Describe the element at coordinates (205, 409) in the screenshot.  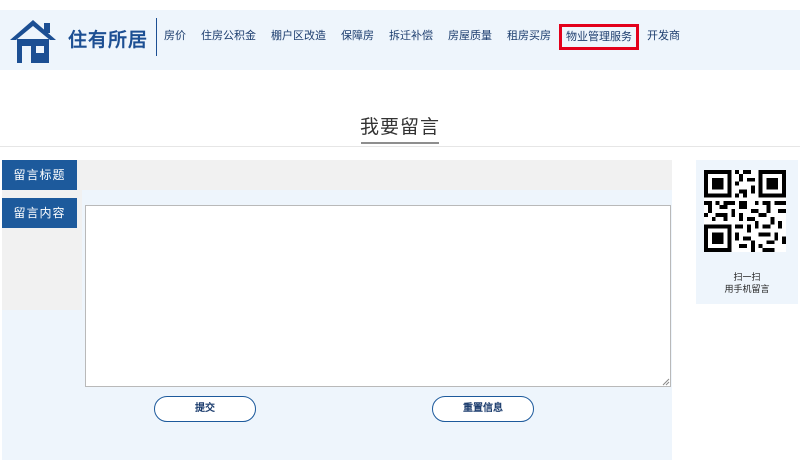
I see `submit-button: 提交` at that location.